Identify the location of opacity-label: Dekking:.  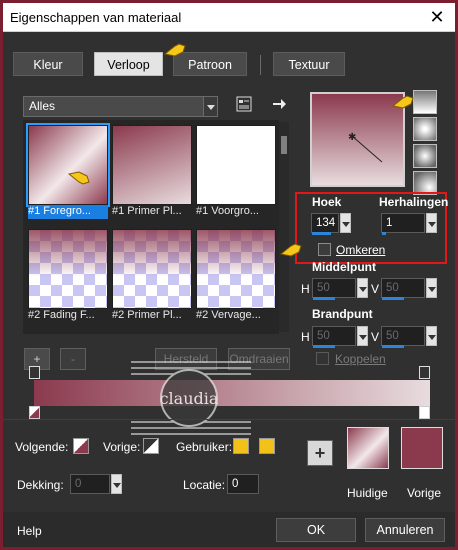
(40, 485).